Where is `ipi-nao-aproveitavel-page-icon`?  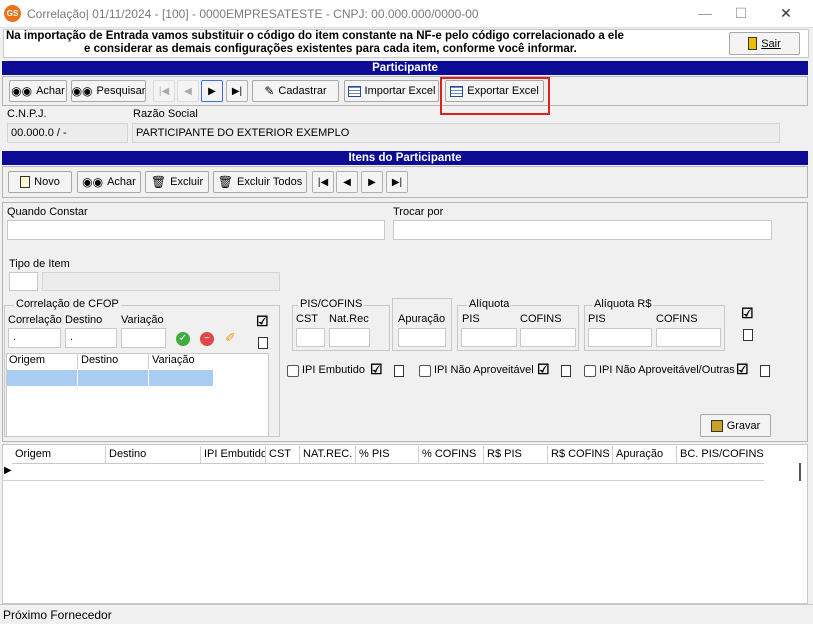
ipi-nao-aproveitavel-page-icon is located at coordinates (566, 371).